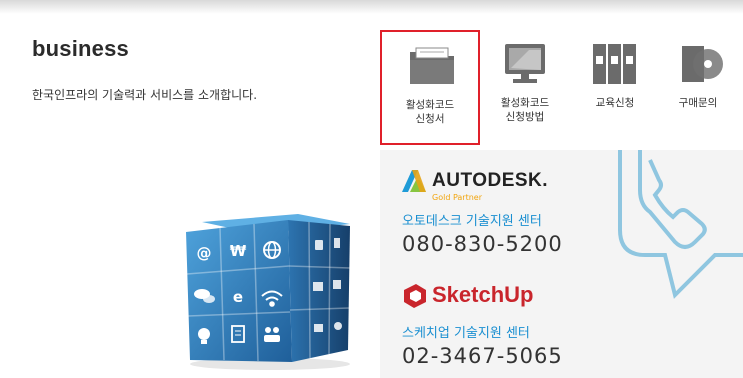  I want to click on top-shadow, so click(371, 7).